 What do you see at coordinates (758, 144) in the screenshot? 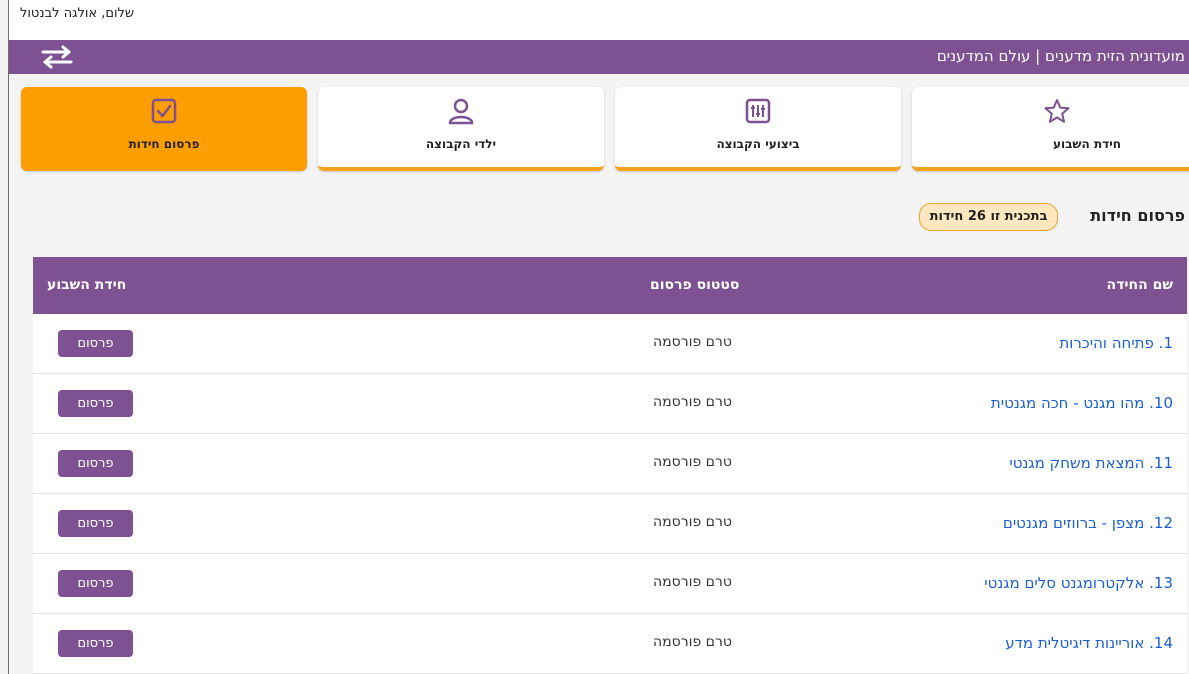
I see `nav-card-label: ביצועי הקבוצה` at bounding box center [758, 144].